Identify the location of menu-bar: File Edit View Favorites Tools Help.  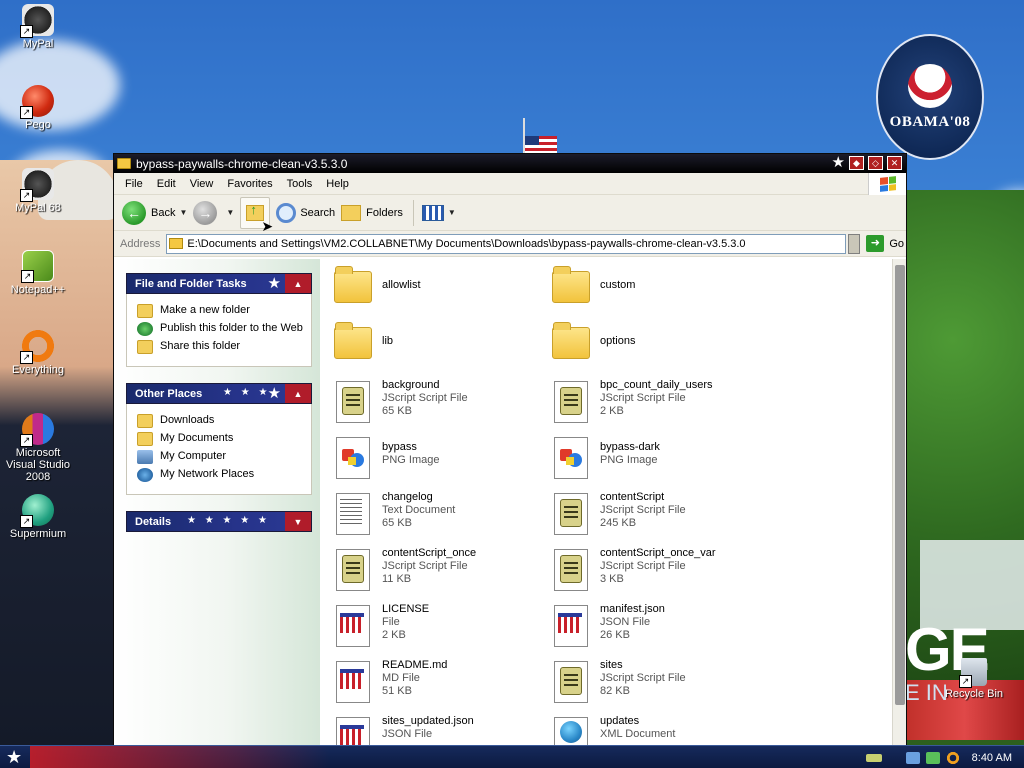
(510, 184).